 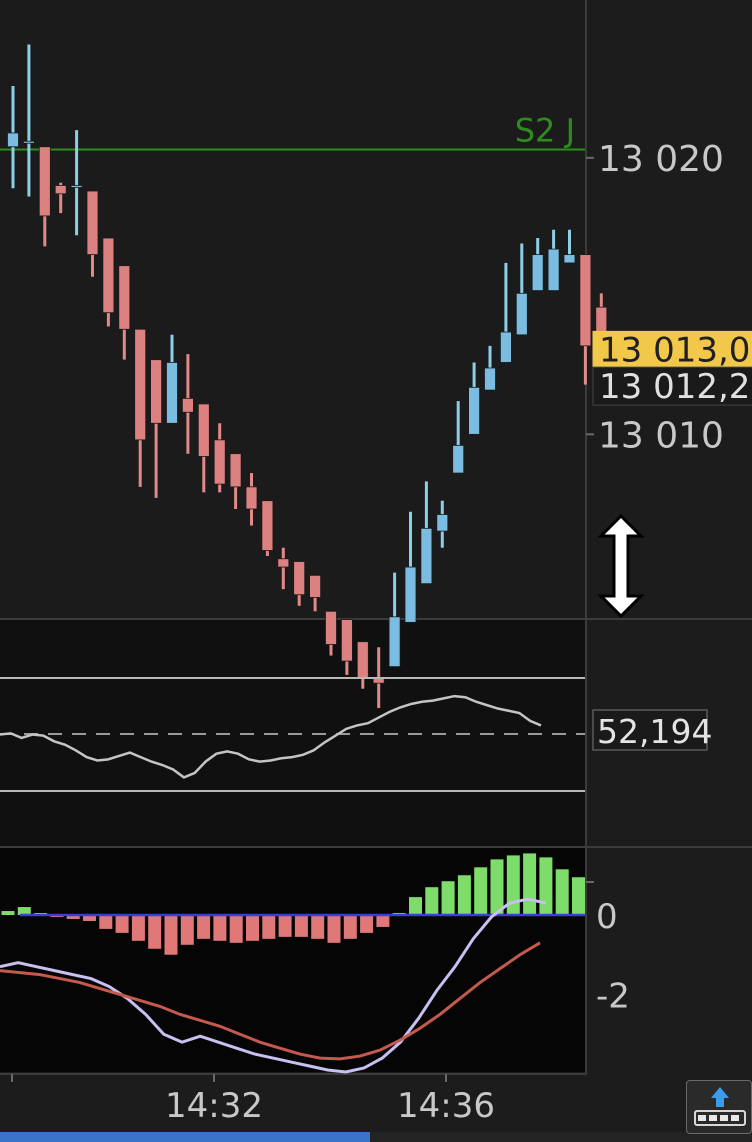 I want to click on oscillator-value-label: 52,194, so click(x=654, y=731).